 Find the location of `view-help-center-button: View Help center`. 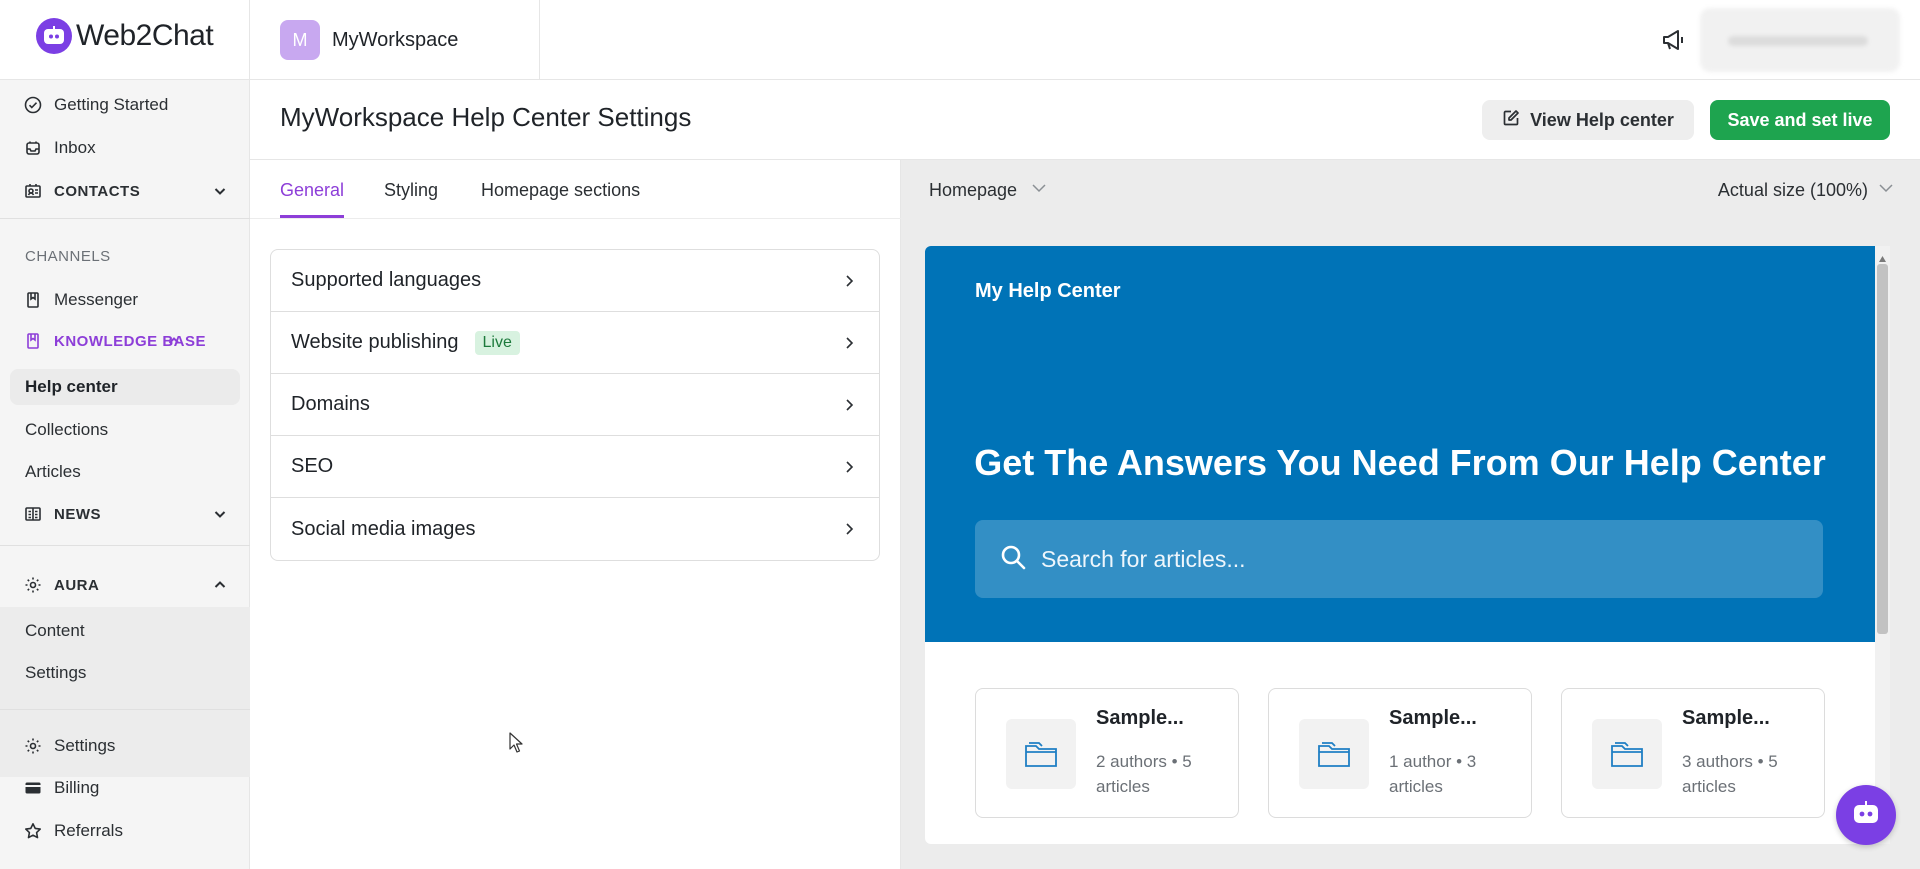

view-help-center-button: View Help center is located at coordinates (1588, 120).